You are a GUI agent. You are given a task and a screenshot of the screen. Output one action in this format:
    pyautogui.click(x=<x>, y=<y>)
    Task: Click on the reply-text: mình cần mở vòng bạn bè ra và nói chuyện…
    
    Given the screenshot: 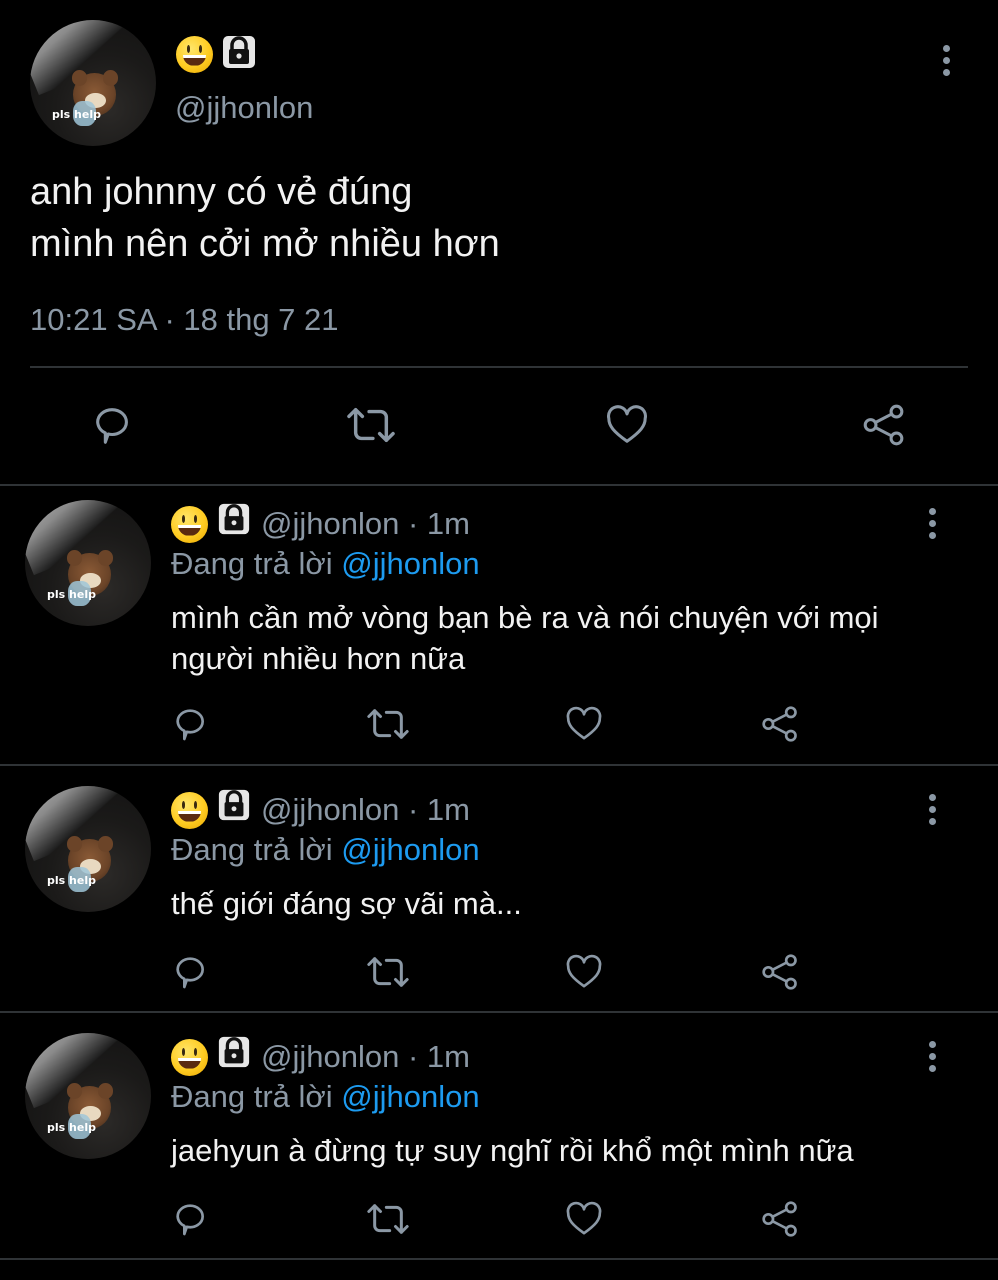 What is the action you would take?
    pyautogui.click(x=525, y=638)
    